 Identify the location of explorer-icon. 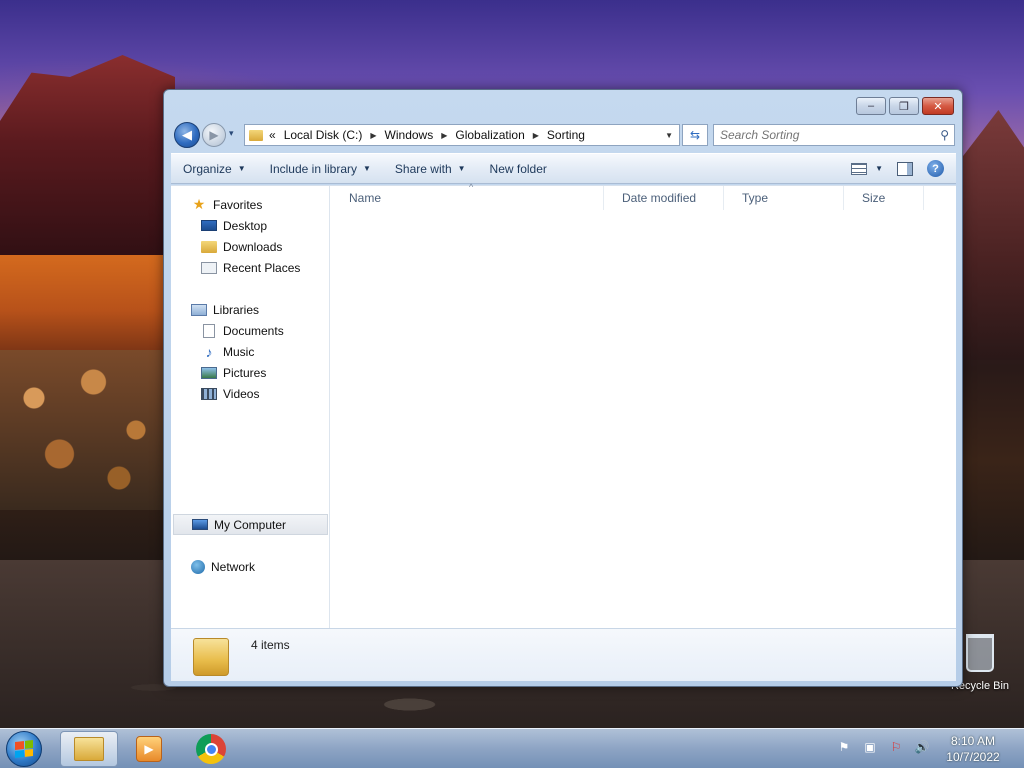
(89, 749).